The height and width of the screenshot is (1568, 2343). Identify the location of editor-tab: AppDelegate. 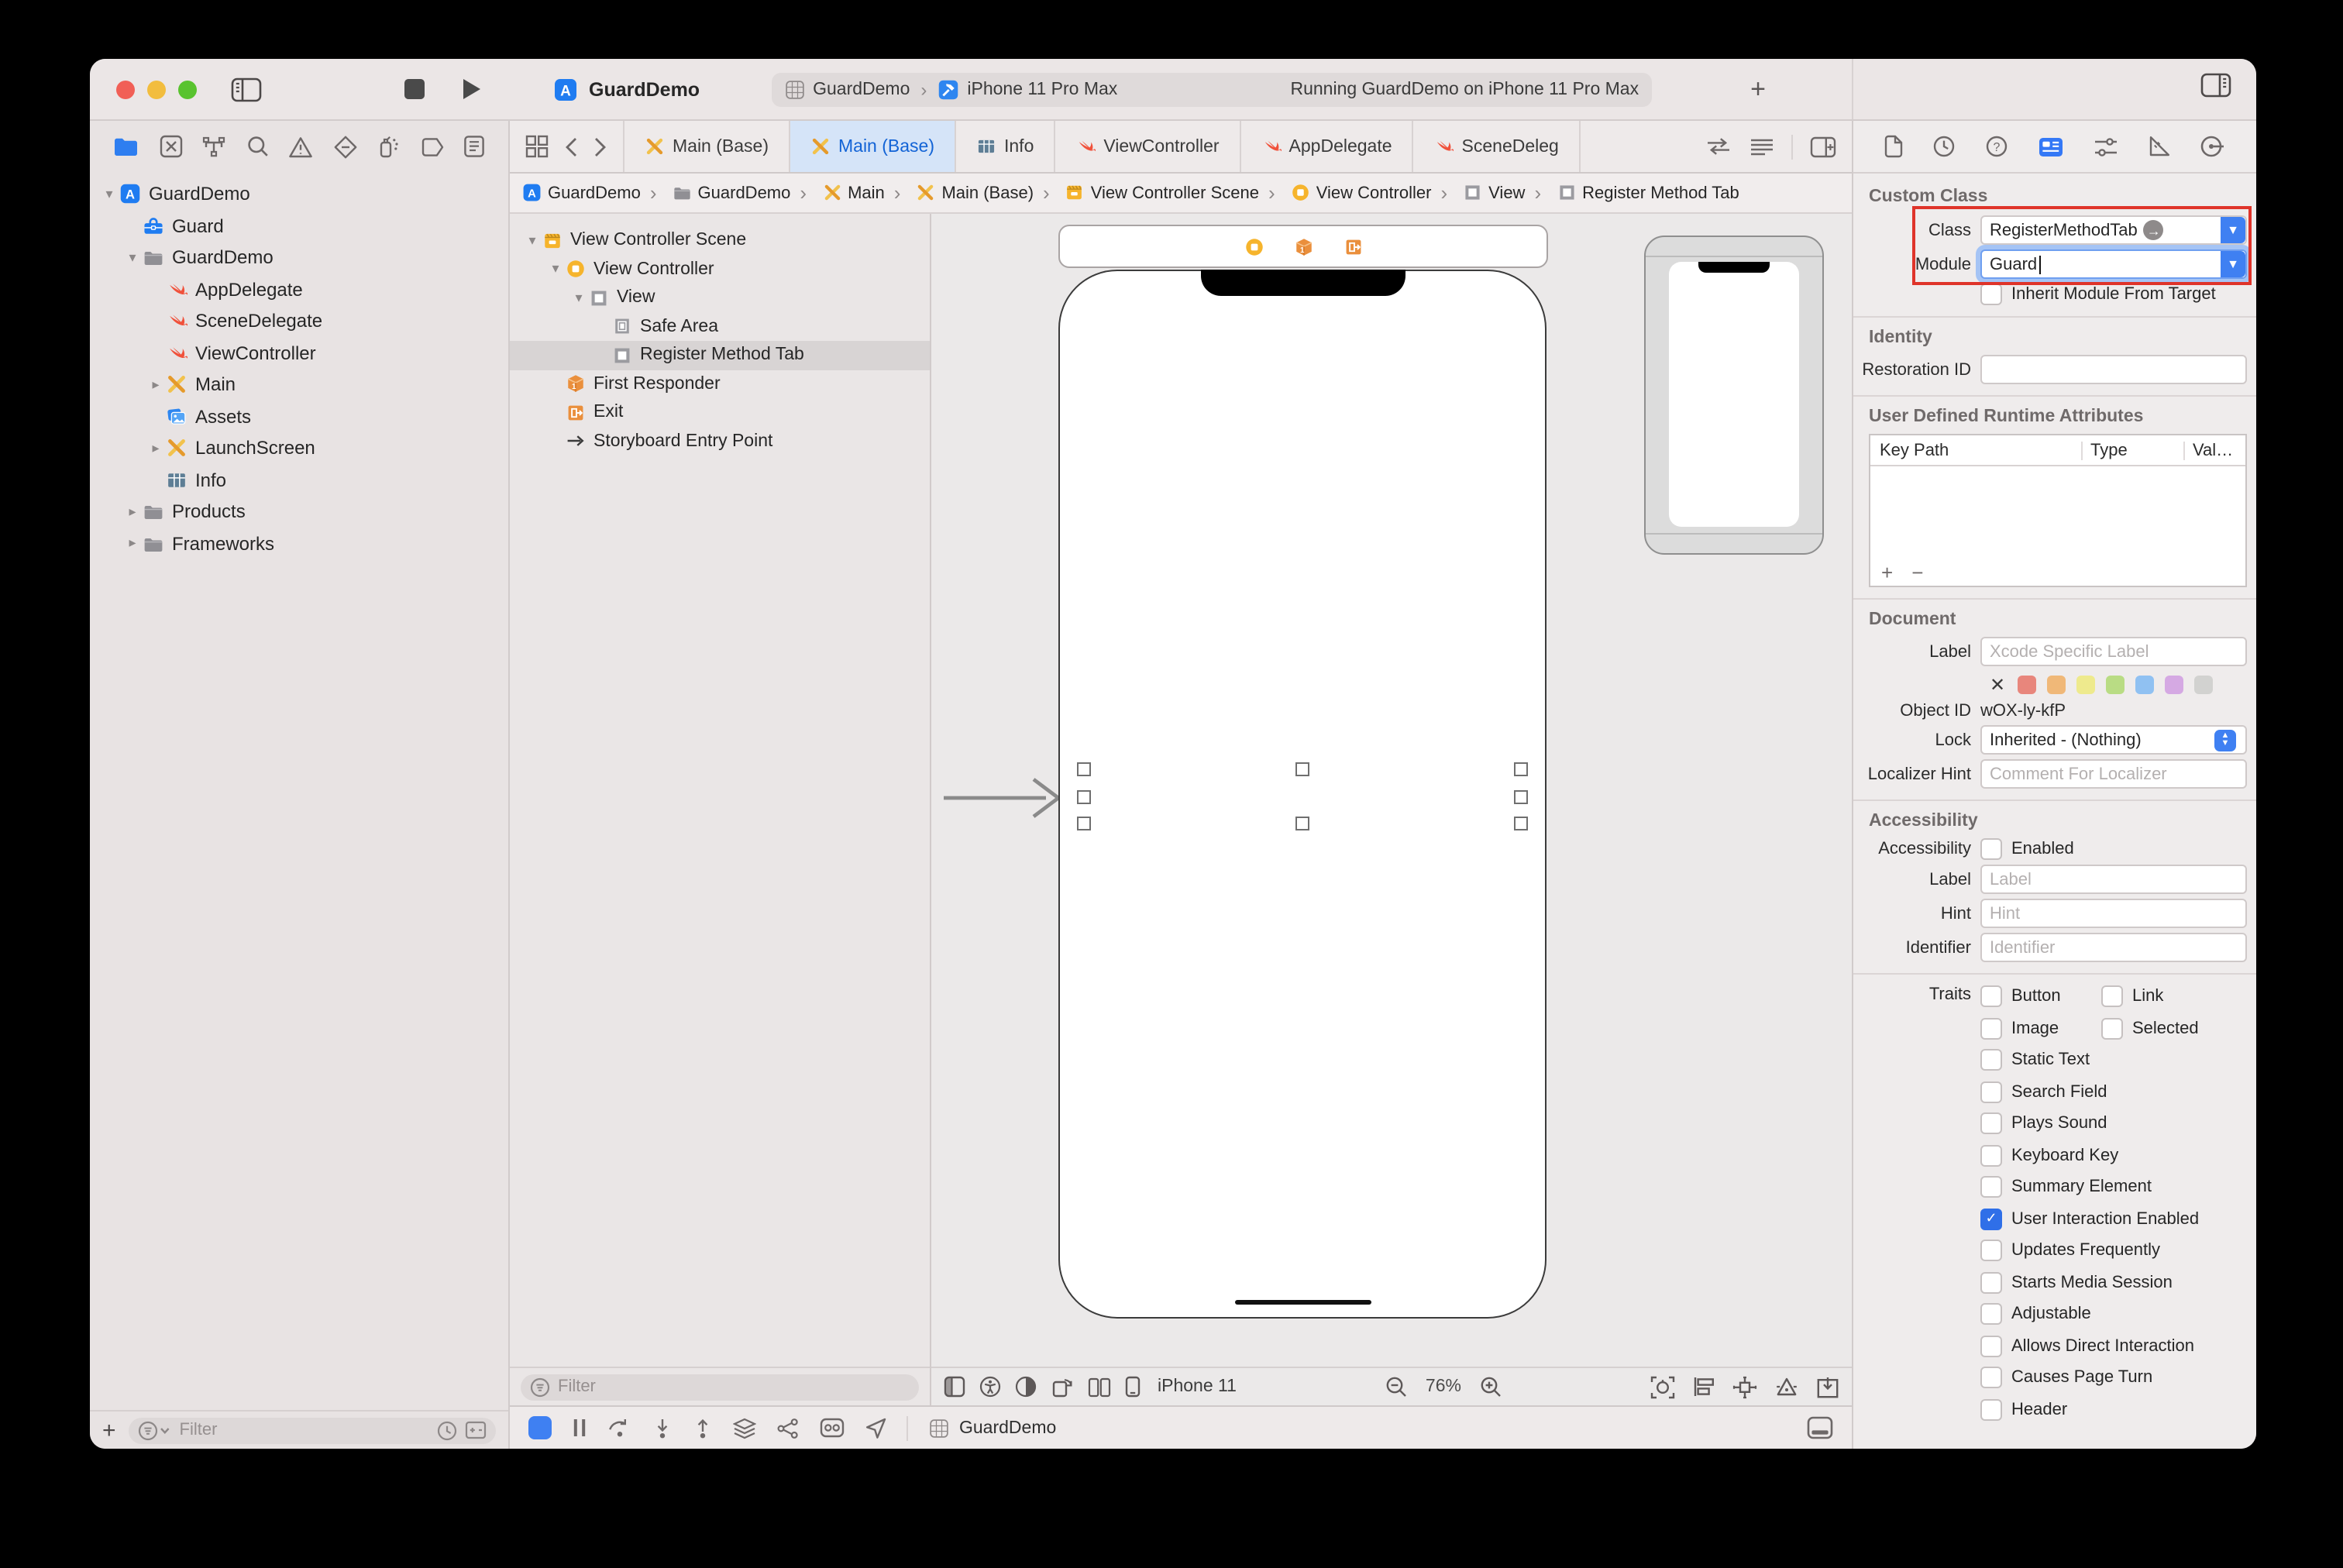
(1327, 146).